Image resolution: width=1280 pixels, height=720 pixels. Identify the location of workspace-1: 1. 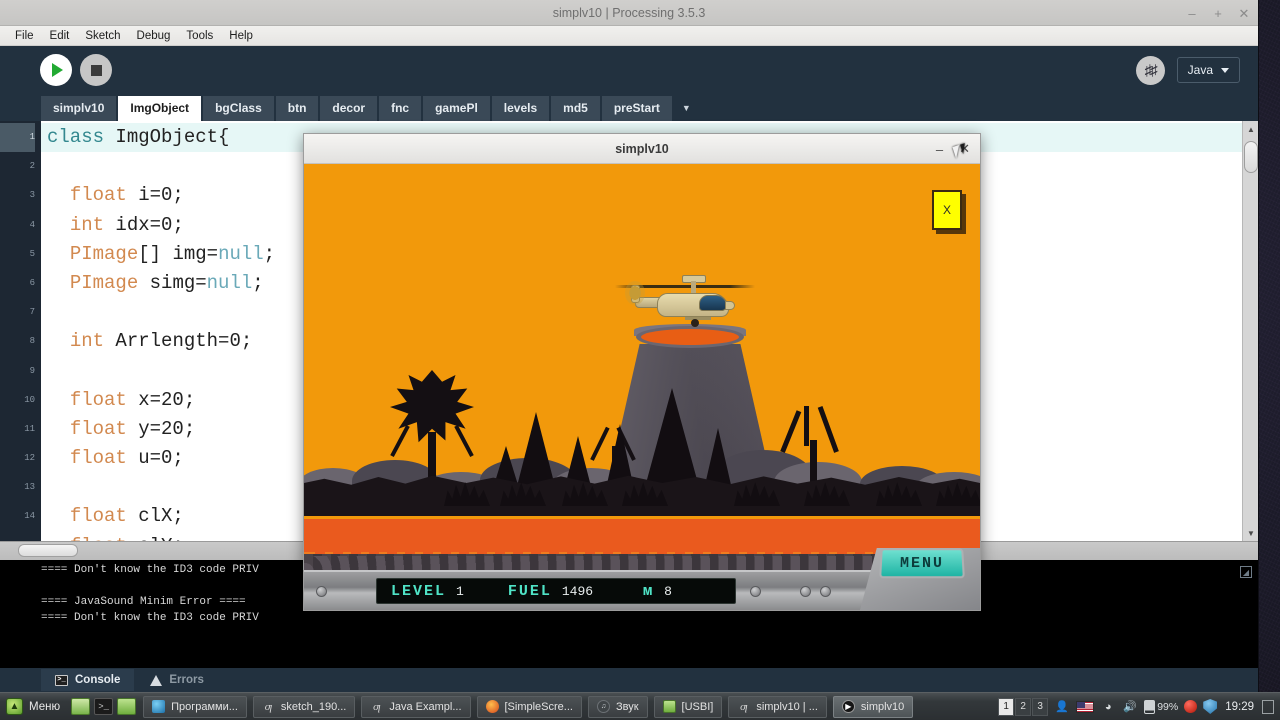
(1006, 706).